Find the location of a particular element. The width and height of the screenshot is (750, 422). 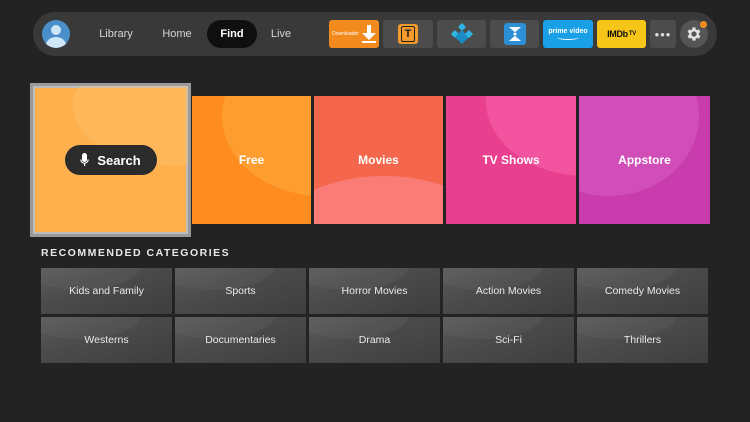

category-kids-and-family: Kids and Family is located at coordinates (106, 291).